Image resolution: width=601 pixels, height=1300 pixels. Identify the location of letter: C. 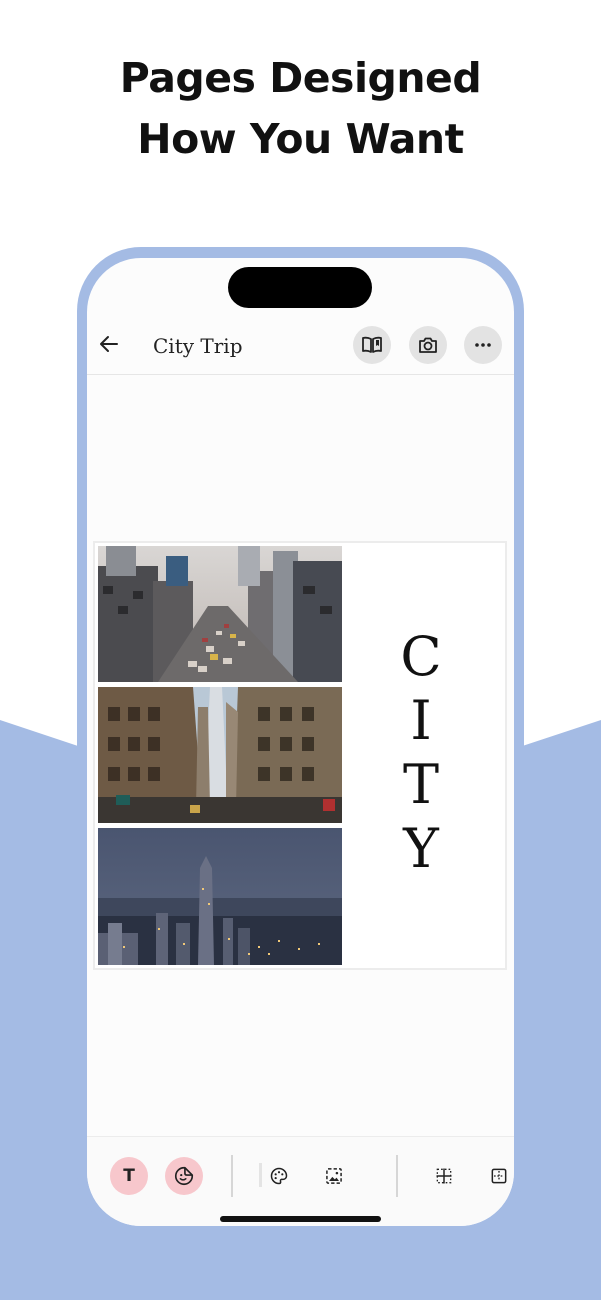
(421, 656).